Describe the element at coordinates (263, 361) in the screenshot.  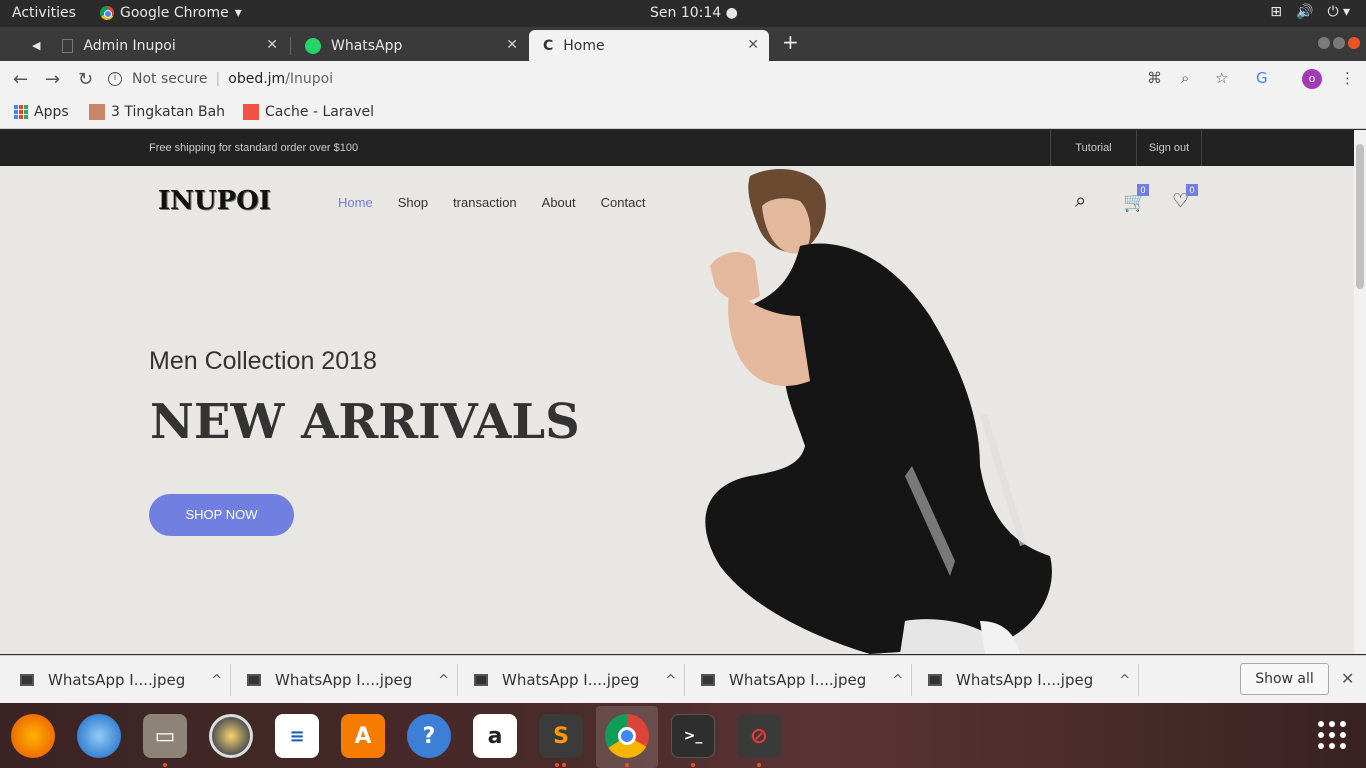
I see `hero-subtitle: Men Collection 2018` at that location.